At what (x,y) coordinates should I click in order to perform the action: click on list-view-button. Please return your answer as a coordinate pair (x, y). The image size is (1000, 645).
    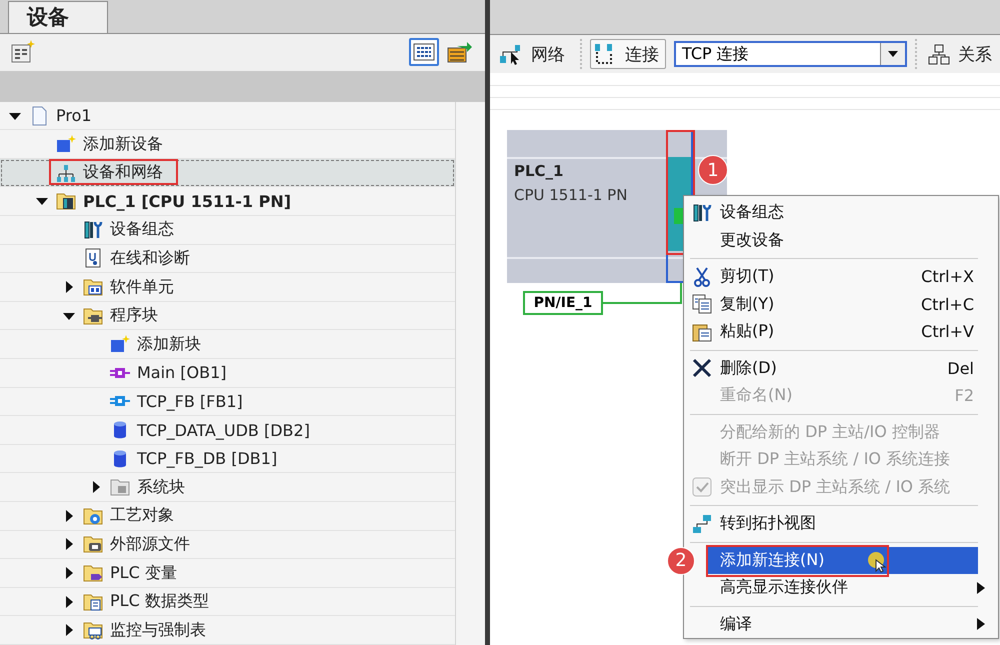
    Looking at the image, I should click on (424, 52).